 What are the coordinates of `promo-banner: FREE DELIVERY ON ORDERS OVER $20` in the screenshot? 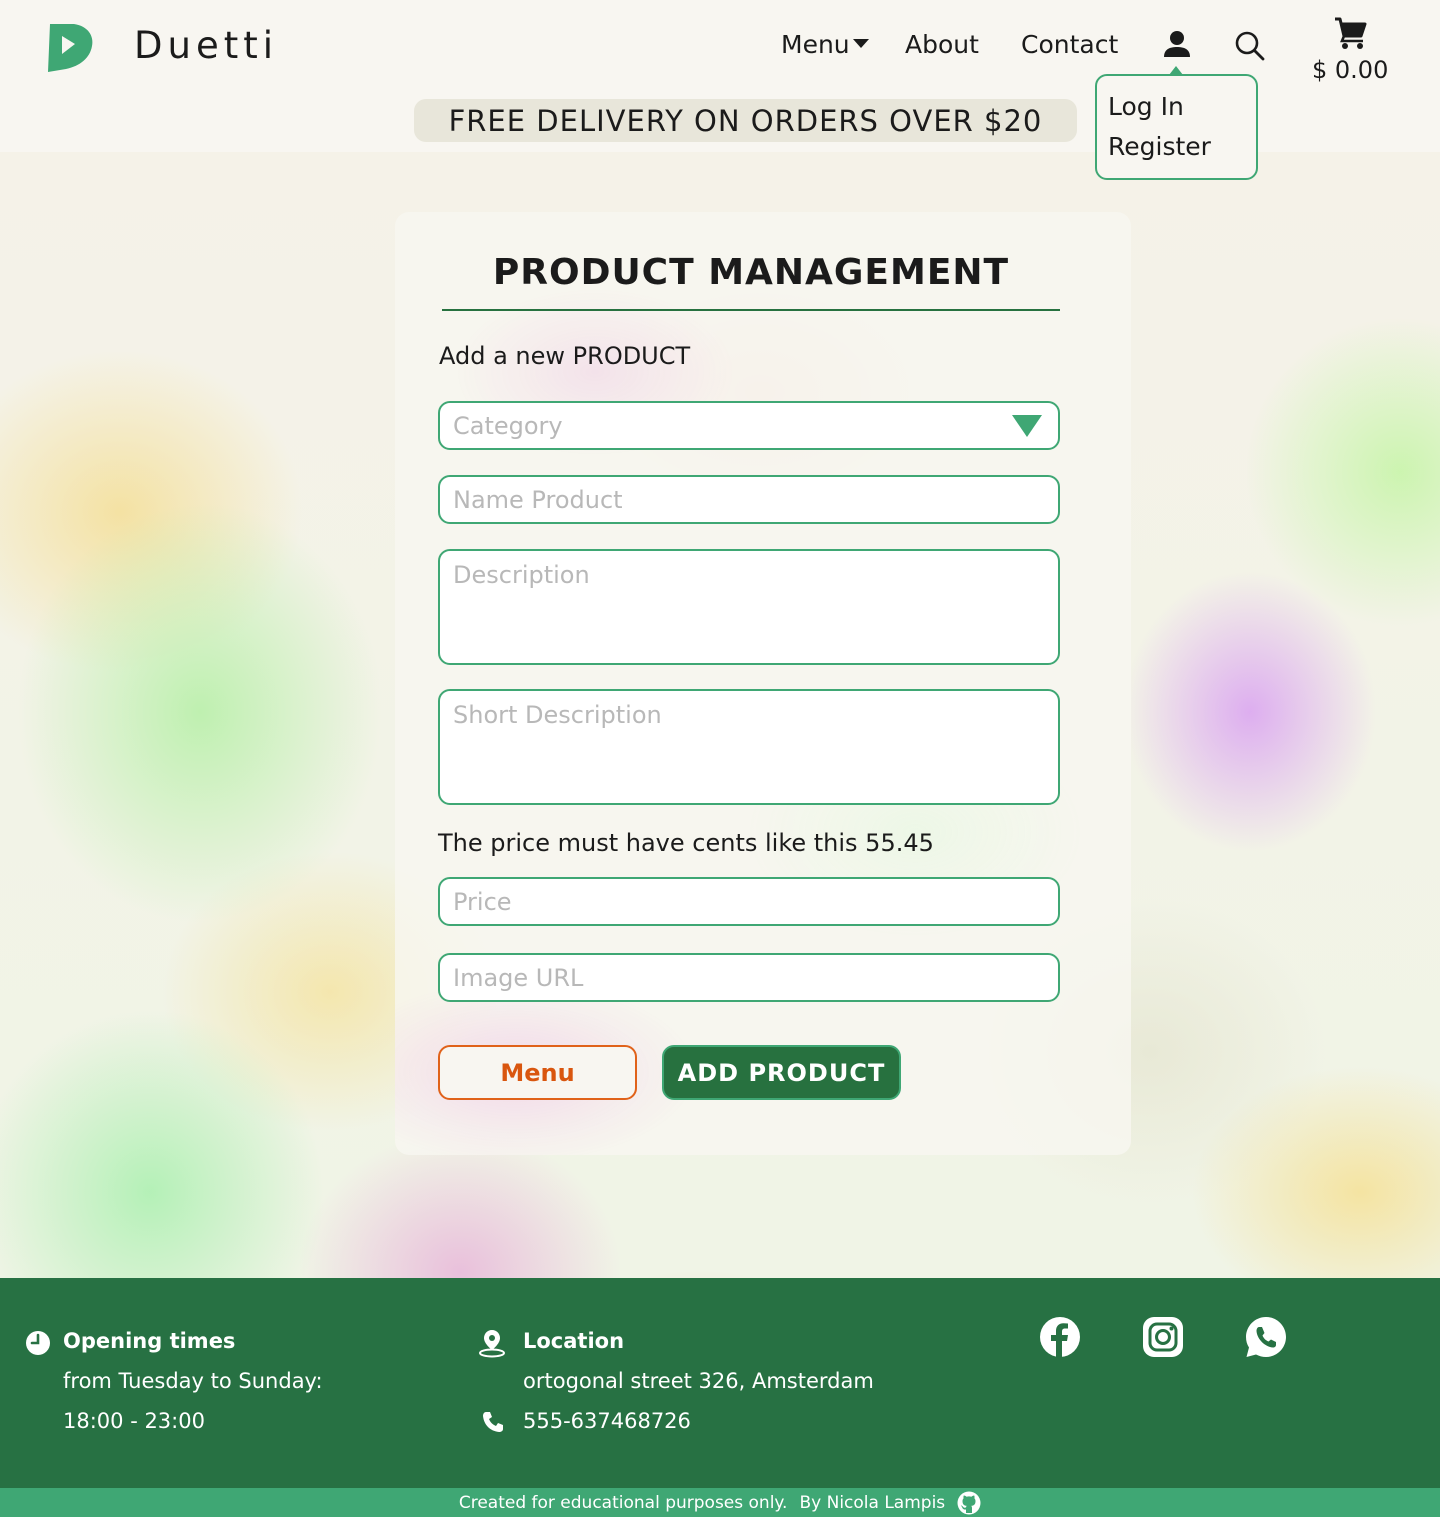 It's located at (745, 120).